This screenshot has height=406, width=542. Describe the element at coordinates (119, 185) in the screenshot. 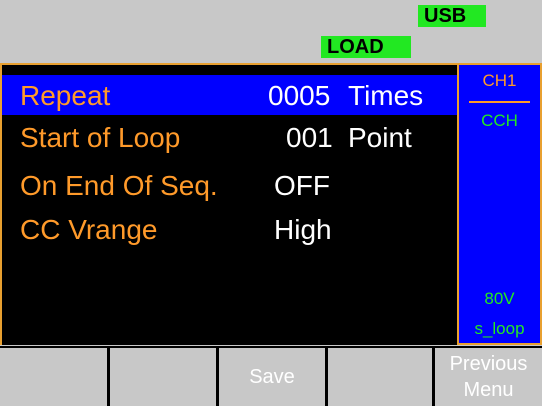

I see `setting-label: On End Of Seq.` at that location.